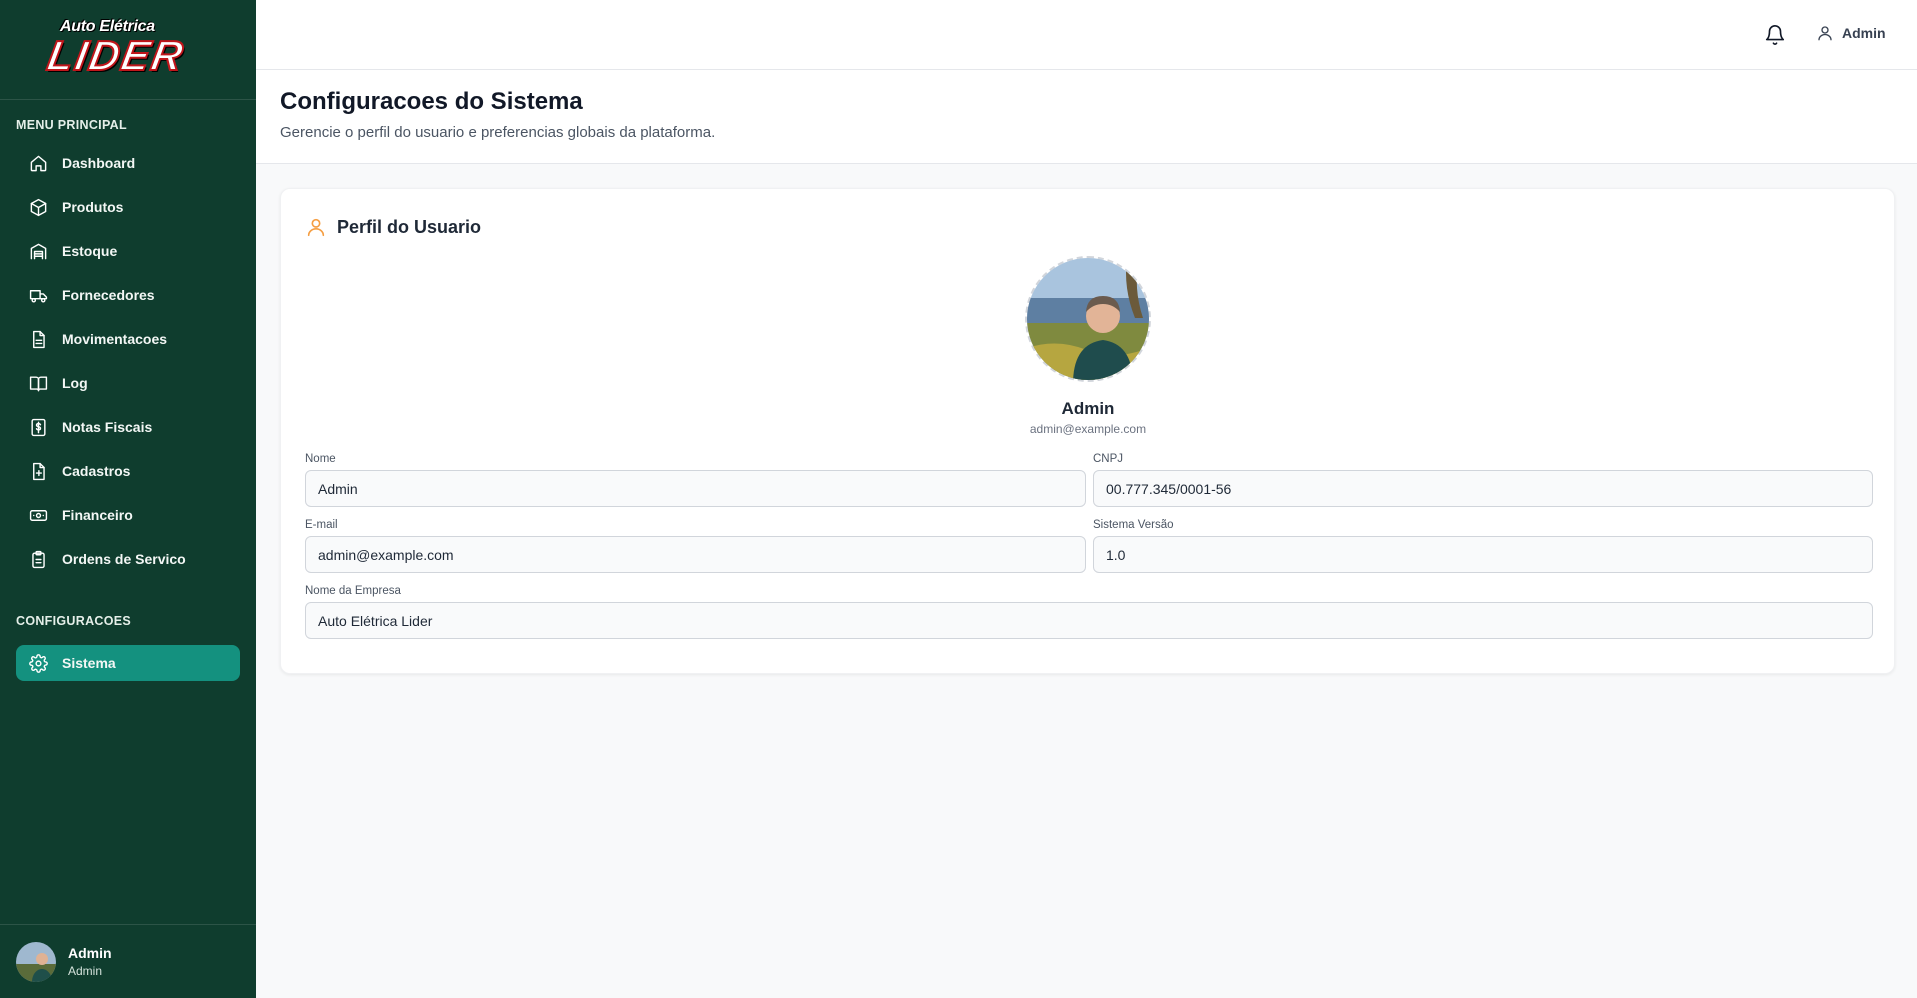 The height and width of the screenshot is (998, 1917). I want to click on sidebar-item-produtos: Produtos, so click(128, 207).